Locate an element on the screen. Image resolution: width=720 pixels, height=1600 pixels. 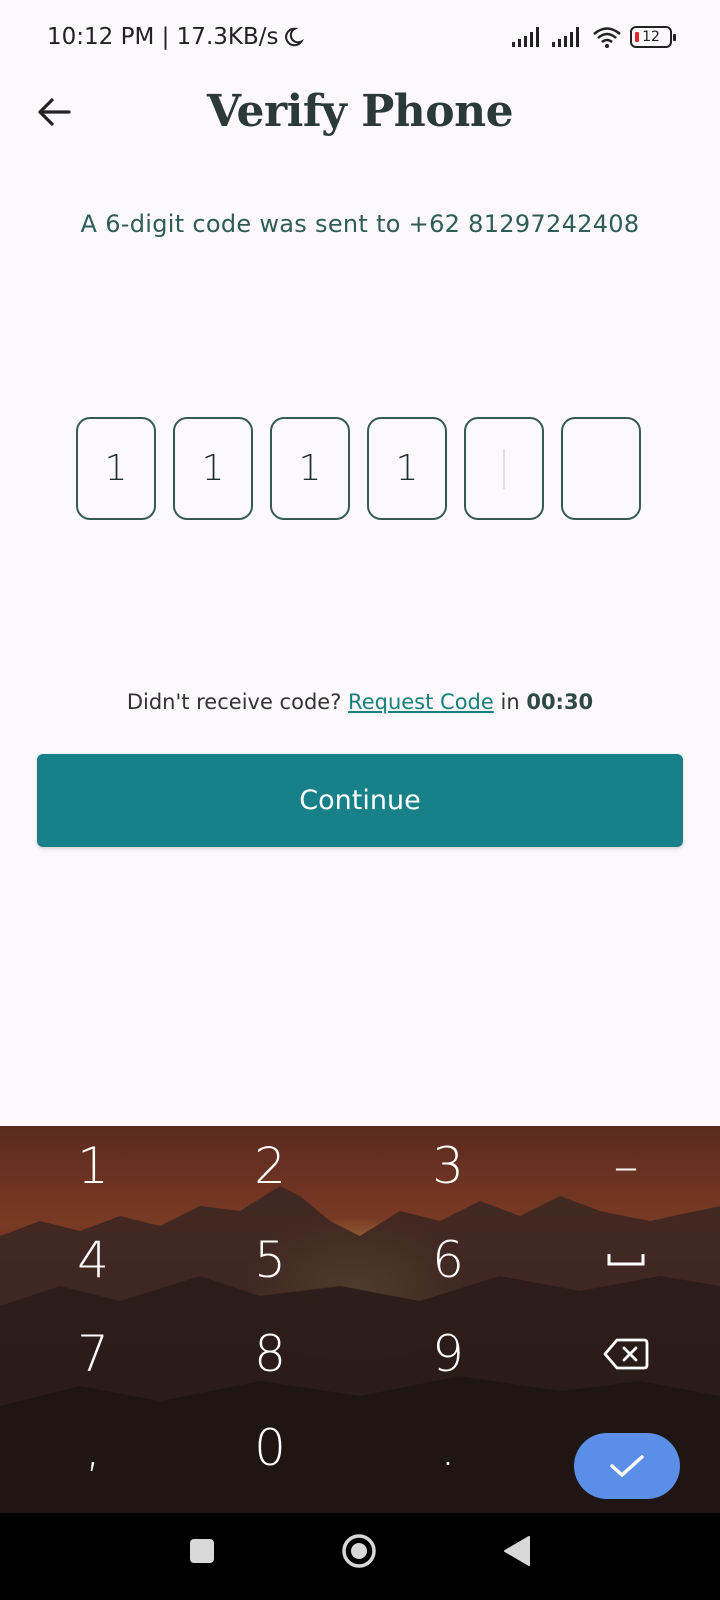
page-title: Verify Phone is located at coordinates (360, 111).